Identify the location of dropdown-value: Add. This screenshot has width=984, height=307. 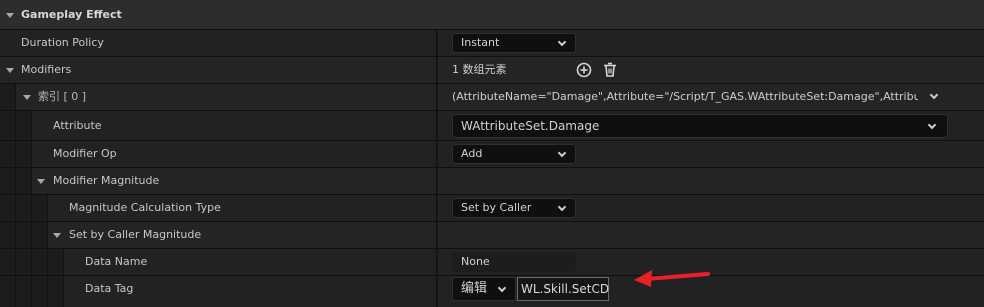
(472, 153).